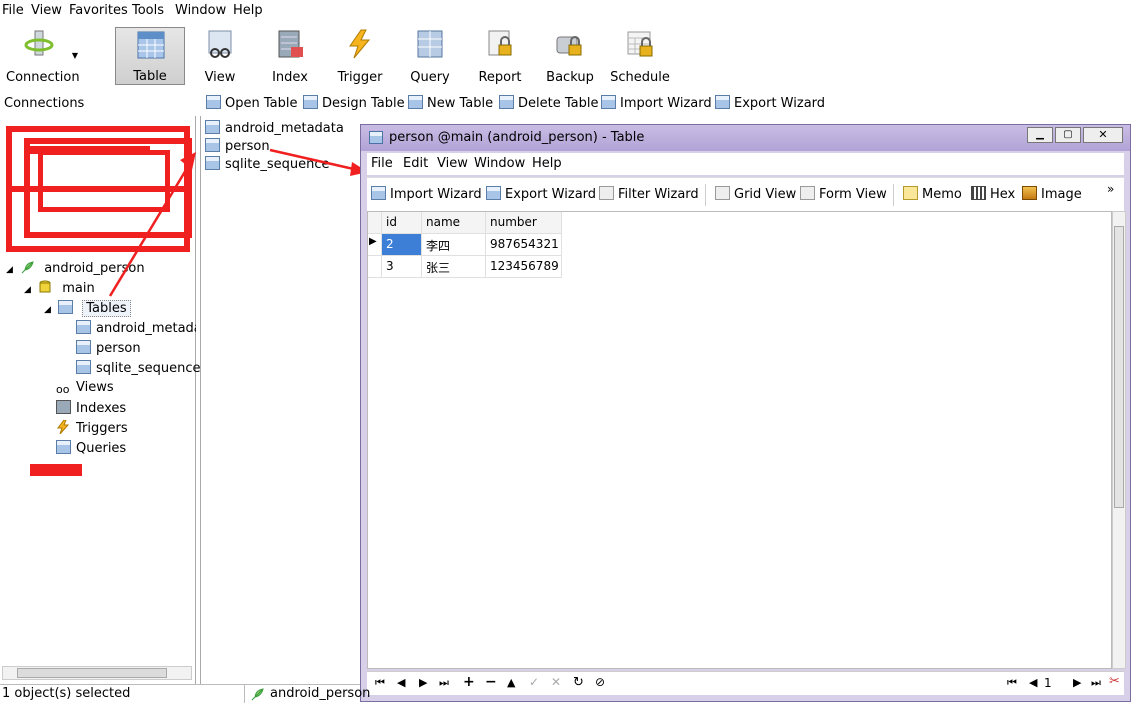 Image resolution: width=1131 pixels, height=703 pixels. I want to click on row-pointer-icon: ▶, so click(375, 245).